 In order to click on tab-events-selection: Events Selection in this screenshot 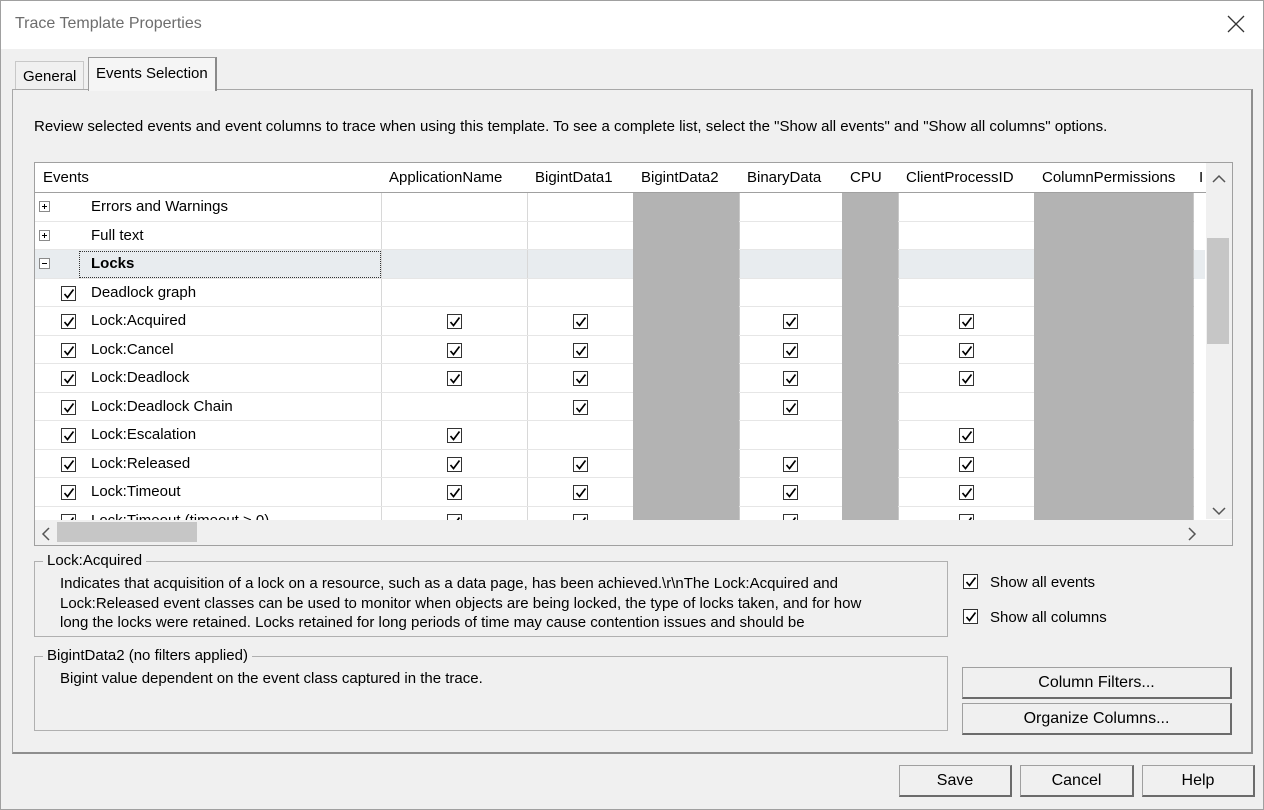, I will do `click(152, 74)`.